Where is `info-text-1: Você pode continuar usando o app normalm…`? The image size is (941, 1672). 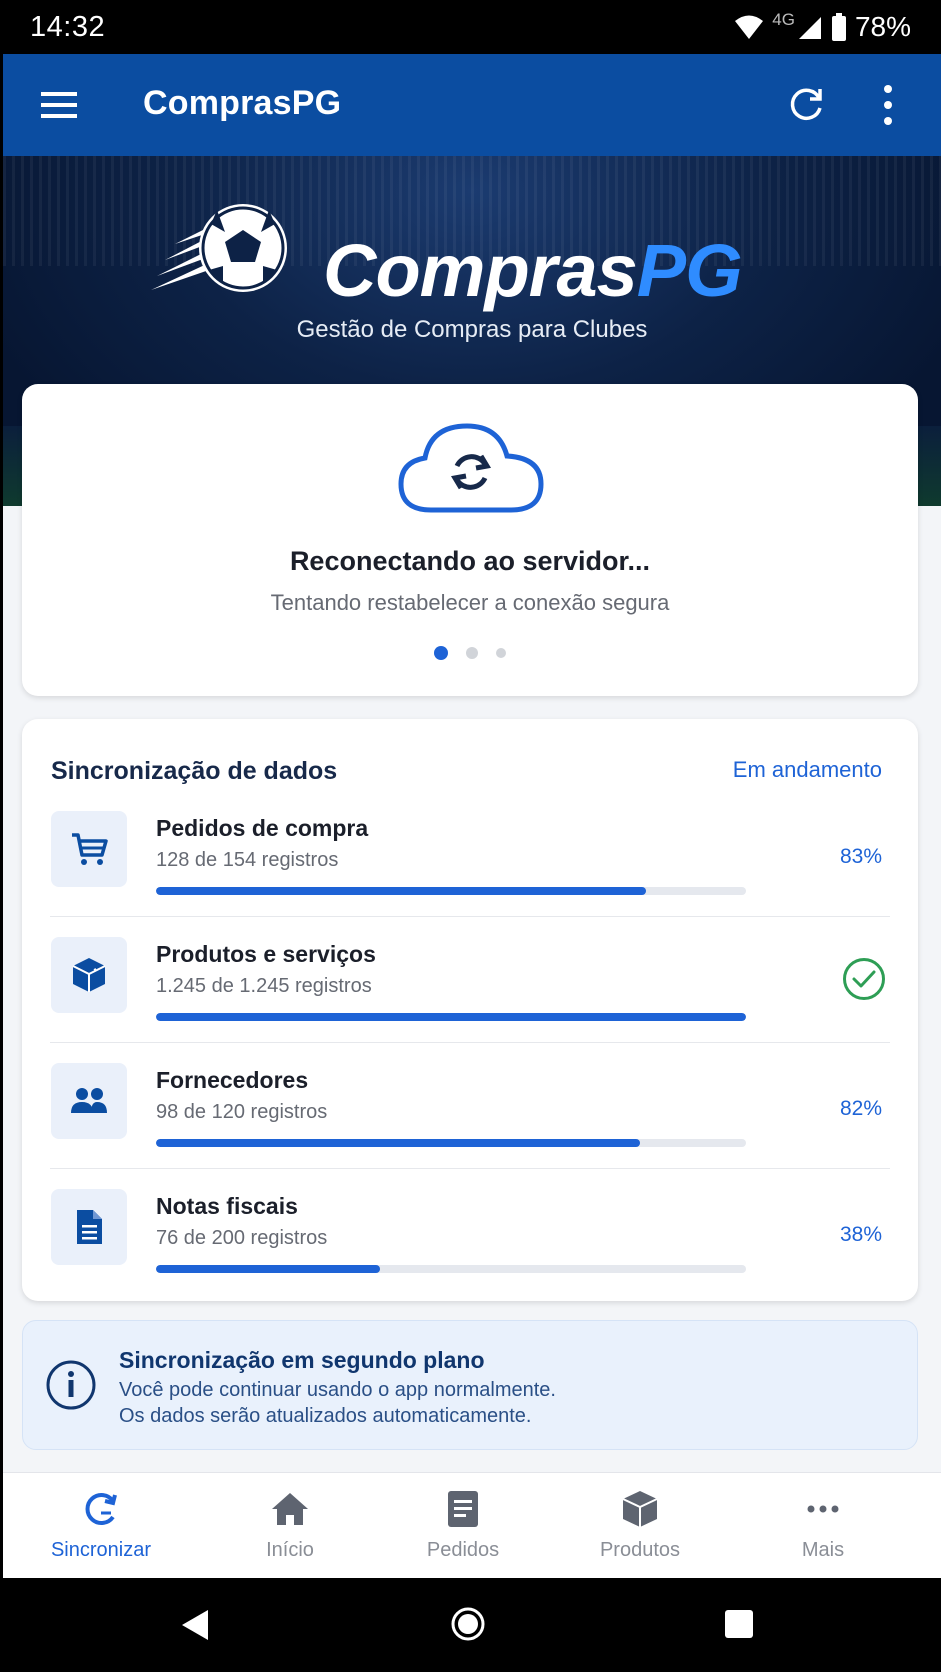 info-text-1: Você pode continuar usando o app normalm… is located at coordinates (337, 1390).